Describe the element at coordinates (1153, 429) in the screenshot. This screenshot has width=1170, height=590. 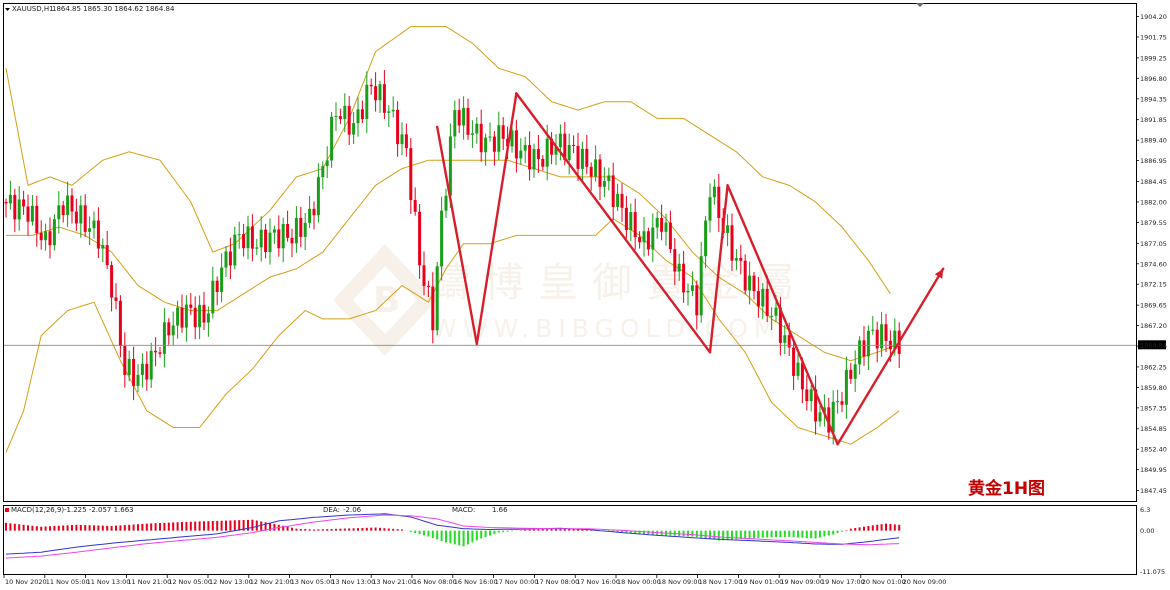
I see `price-tick-label: 1854.85` at that location.